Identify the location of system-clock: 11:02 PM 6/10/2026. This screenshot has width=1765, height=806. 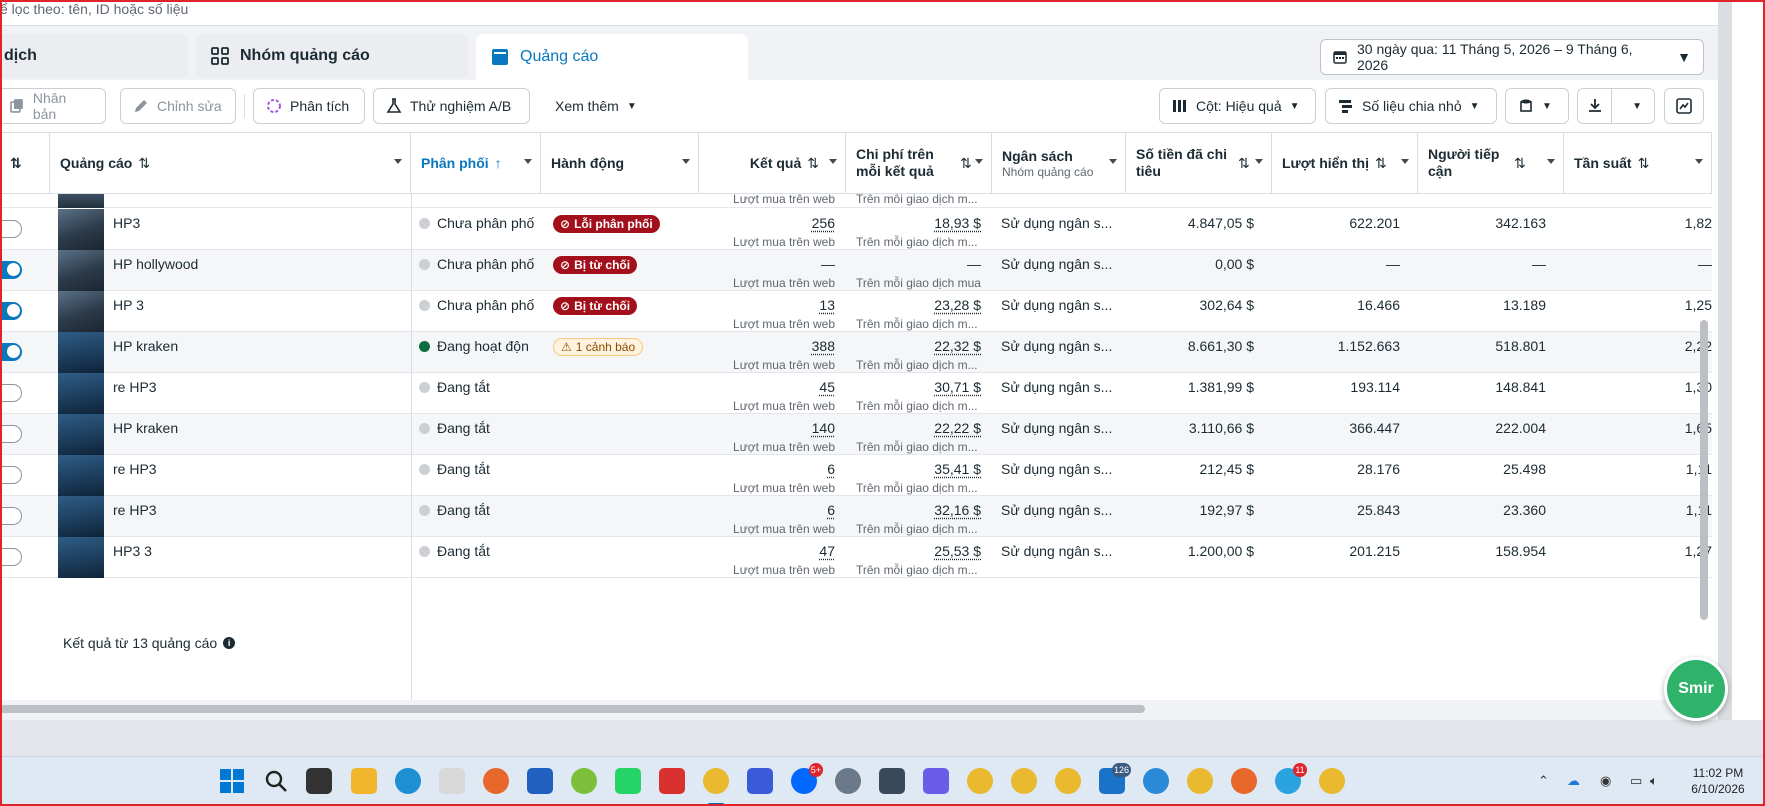
(1718, 781).